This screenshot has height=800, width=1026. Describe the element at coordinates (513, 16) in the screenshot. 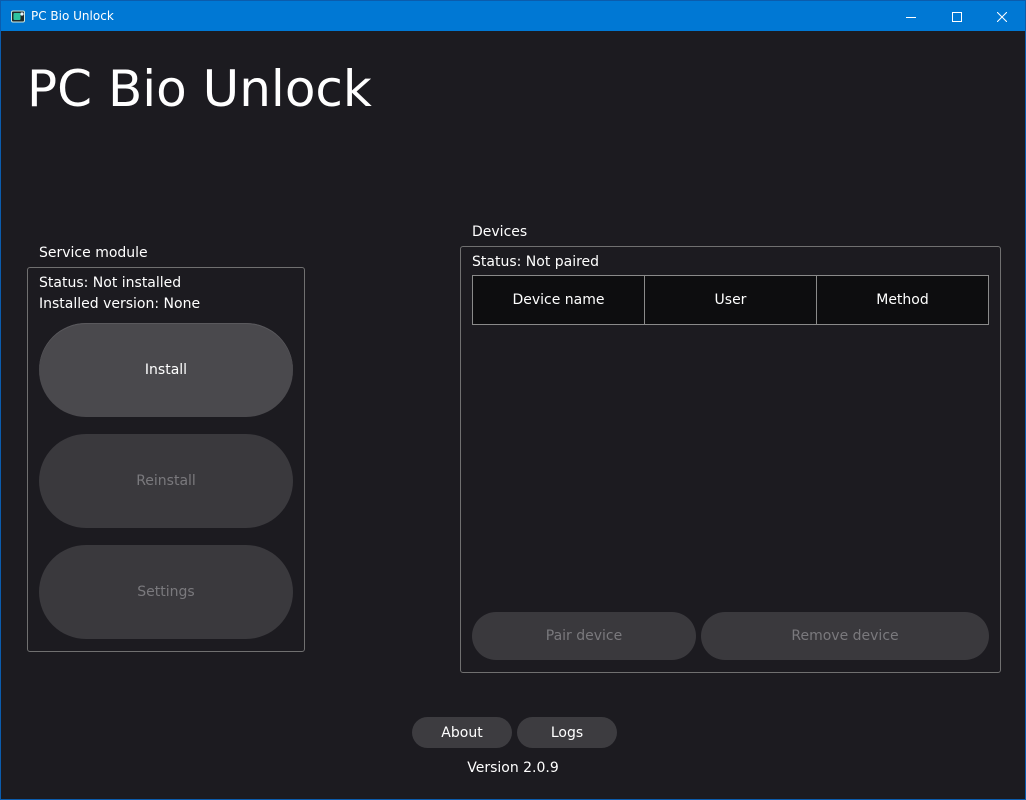

I see `title-bar: PC Bio Unlock` at that location.